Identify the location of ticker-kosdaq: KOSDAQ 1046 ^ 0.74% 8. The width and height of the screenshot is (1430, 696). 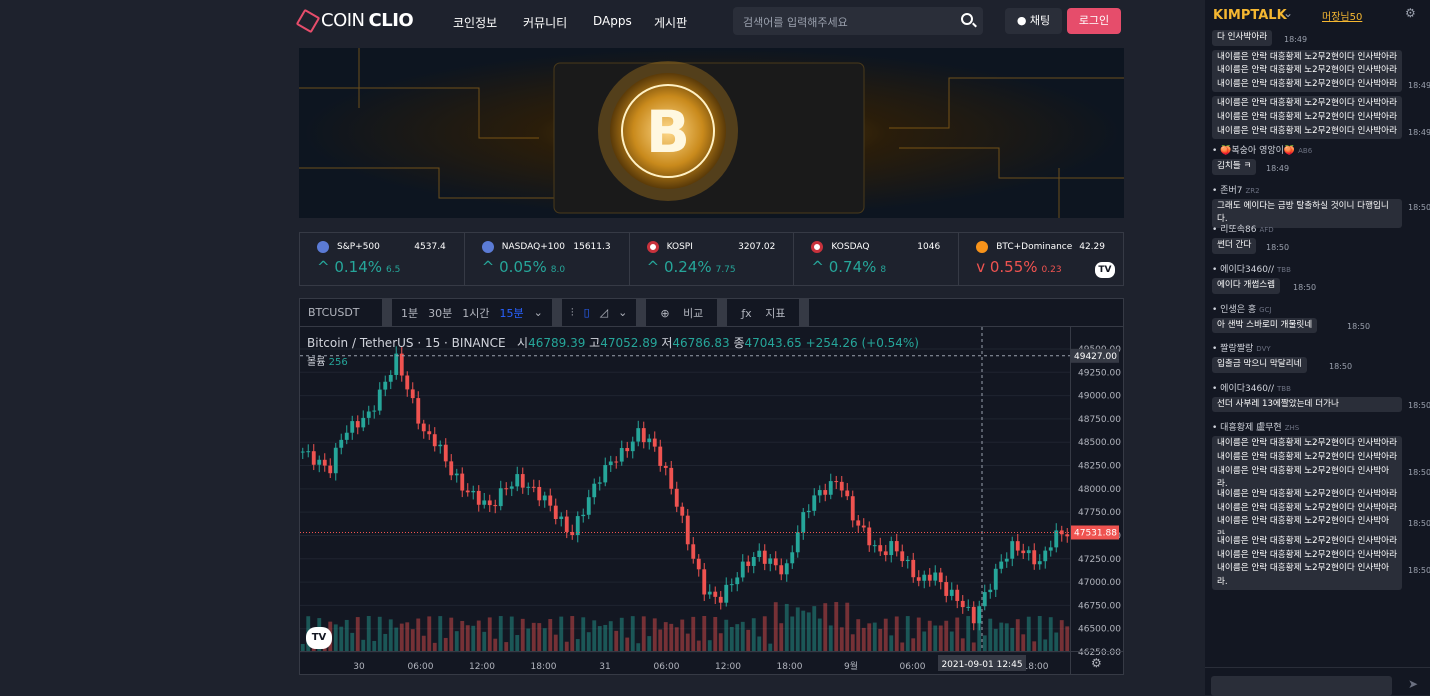
(877, 259).